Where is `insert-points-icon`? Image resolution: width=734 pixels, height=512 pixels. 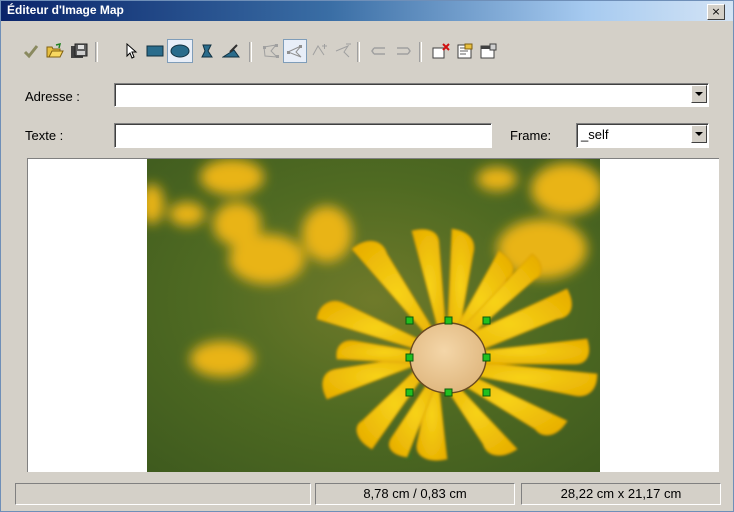
insert-points-icon is located at coordinates (319, 50).